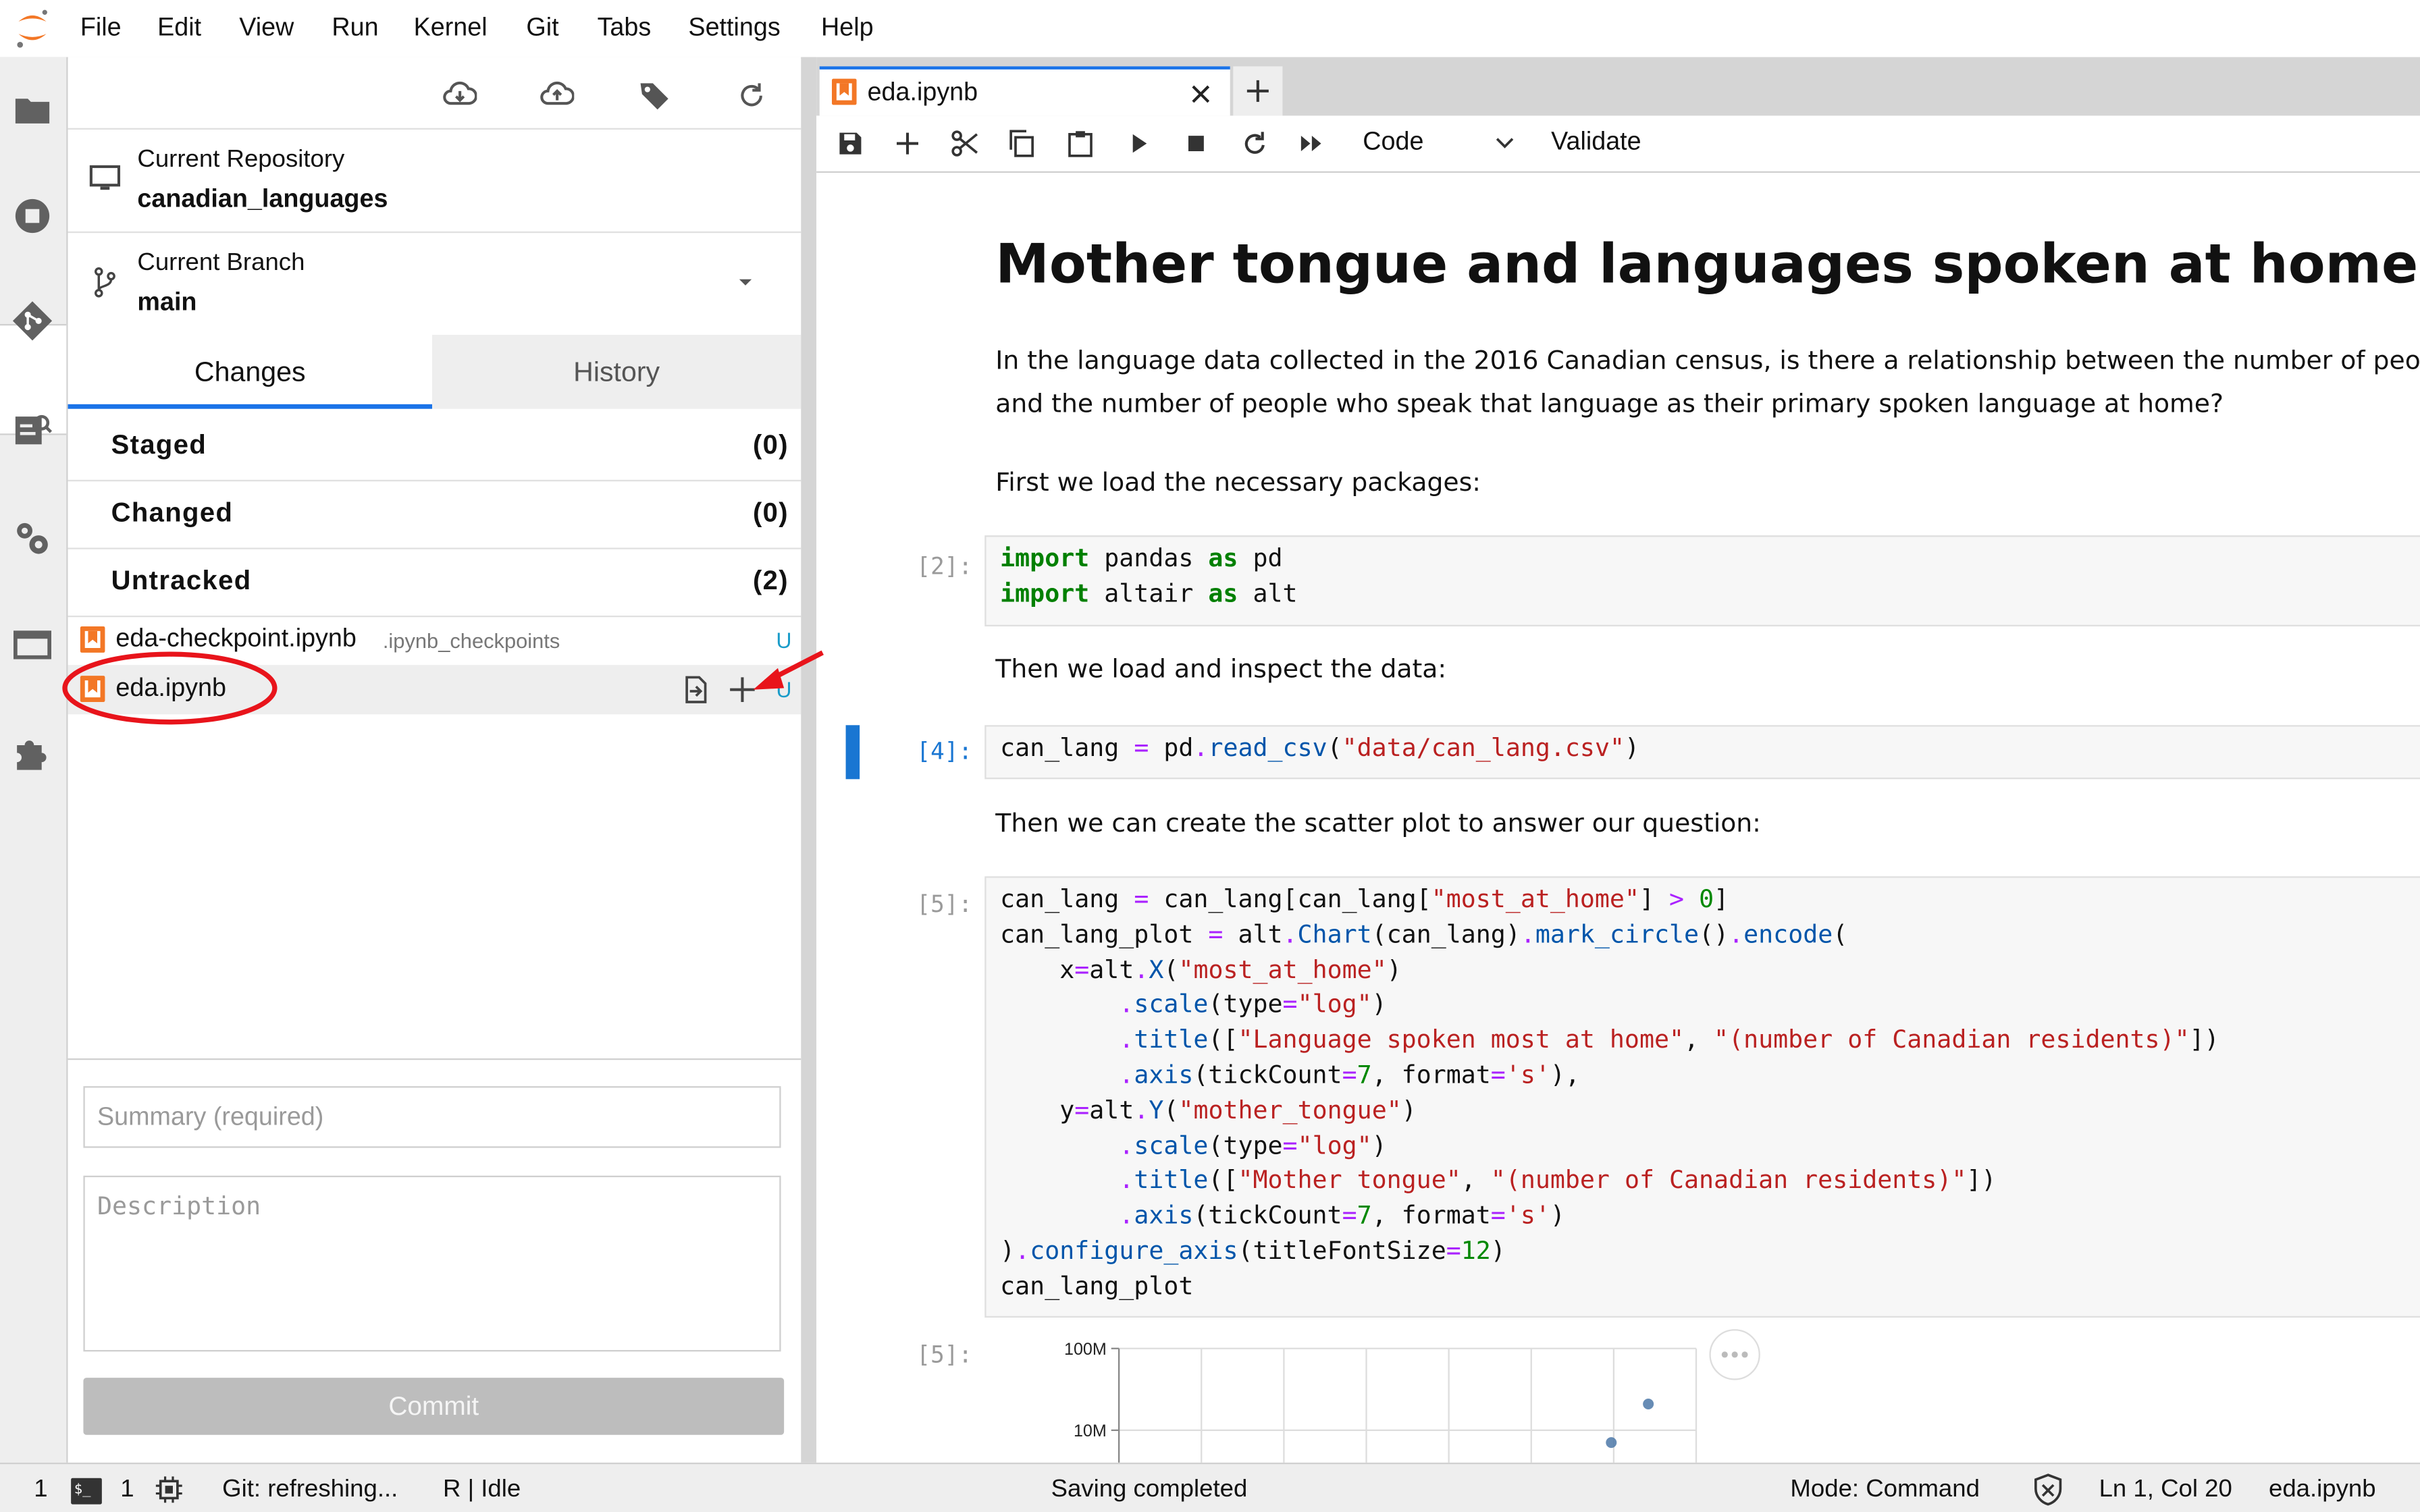  What do you see at coordinates (1702, 581) in the screenshot?
I see `code-cell: import pandas as pd import altair as alt` at bounding box center [1702, 581].